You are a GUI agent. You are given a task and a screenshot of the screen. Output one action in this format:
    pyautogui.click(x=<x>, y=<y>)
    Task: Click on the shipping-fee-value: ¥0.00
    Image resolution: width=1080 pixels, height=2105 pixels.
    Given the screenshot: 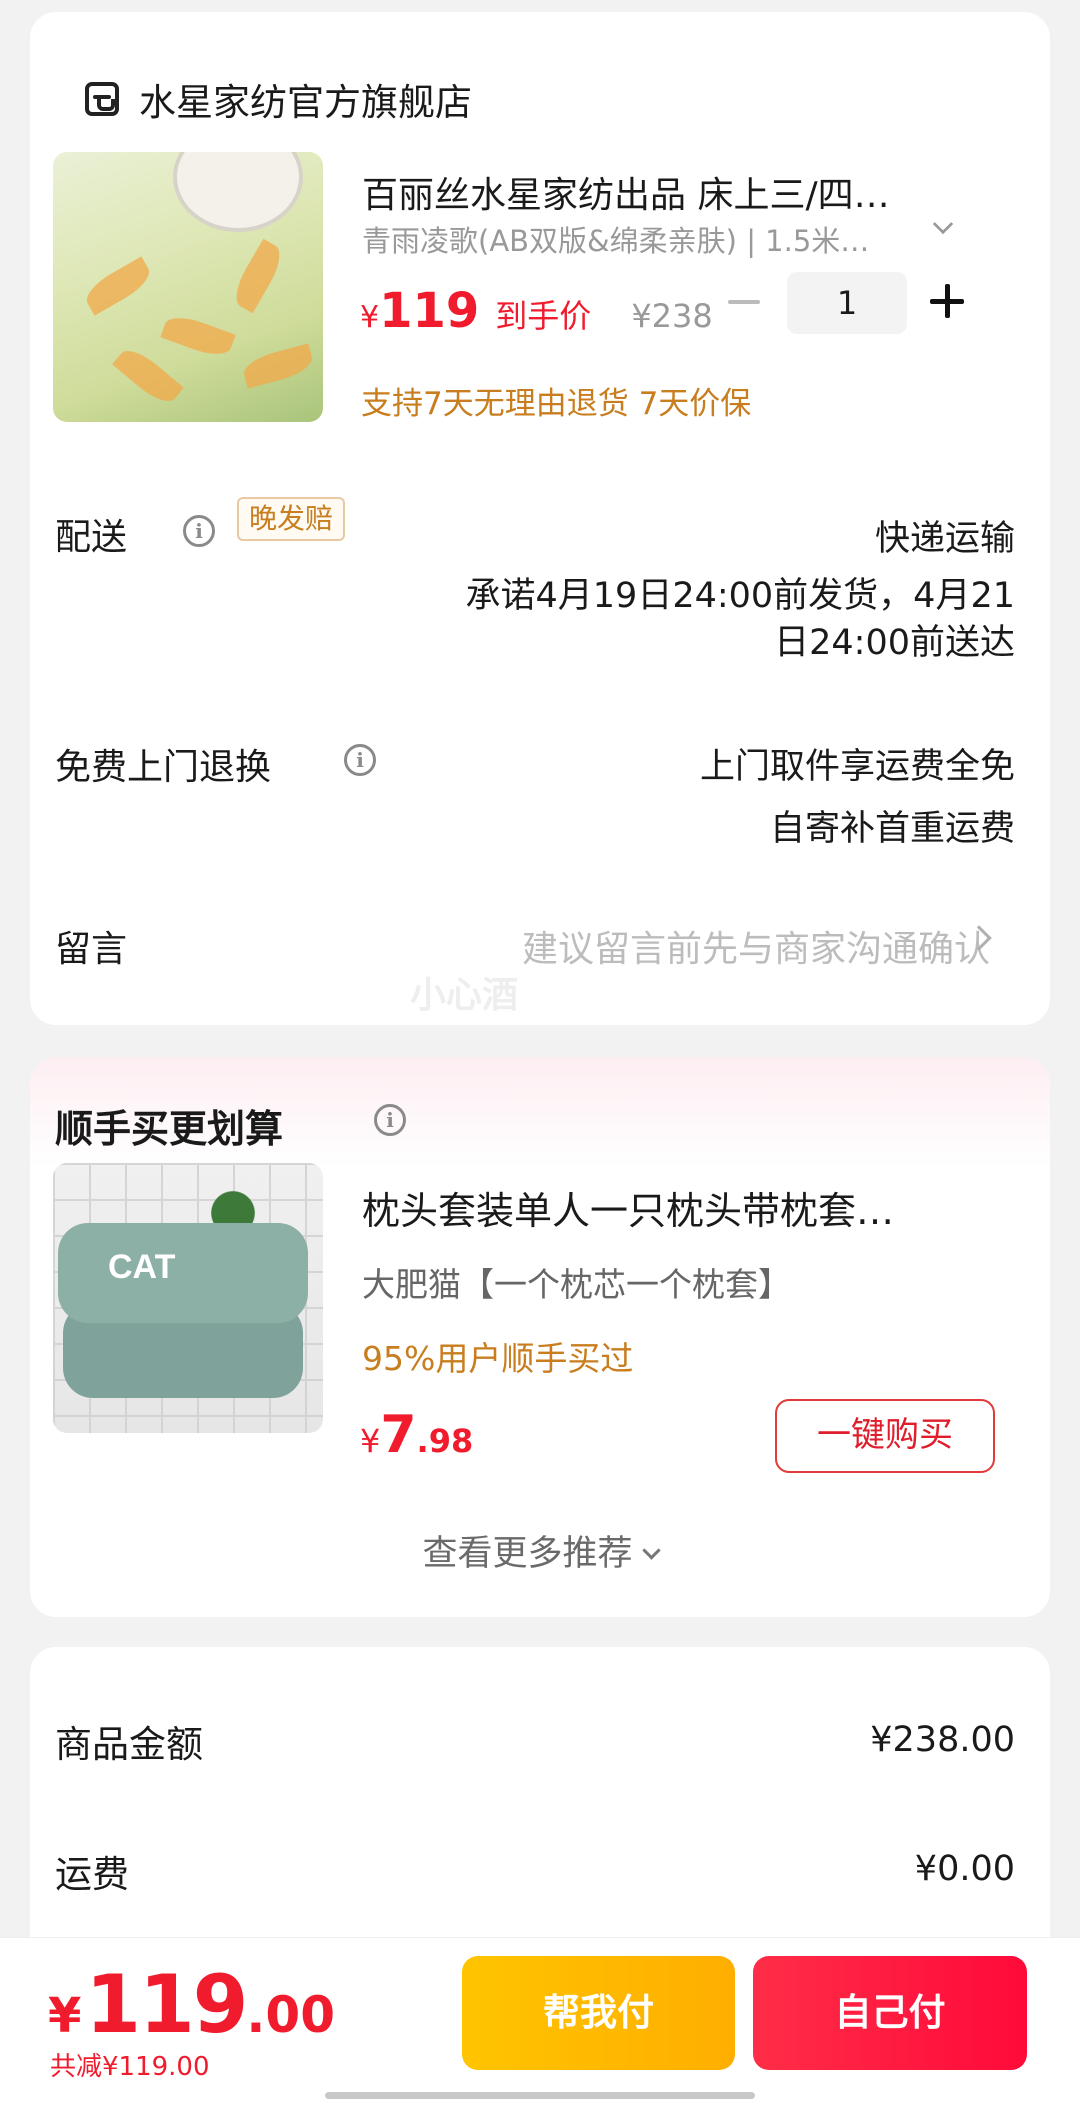 What is the action you would take?
    pyautogui.click(x=964, y=1869)
    